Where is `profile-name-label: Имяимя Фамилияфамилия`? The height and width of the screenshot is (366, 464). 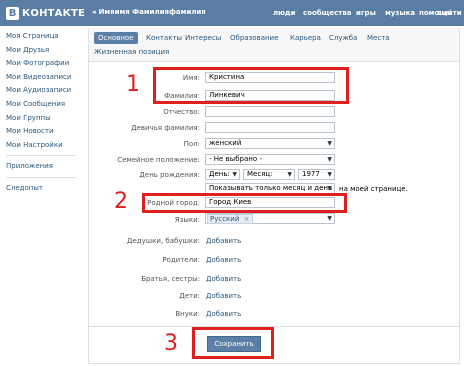
profile-name-label: Имяимя Фамилияфамилия is located at coordinates (152, 12).